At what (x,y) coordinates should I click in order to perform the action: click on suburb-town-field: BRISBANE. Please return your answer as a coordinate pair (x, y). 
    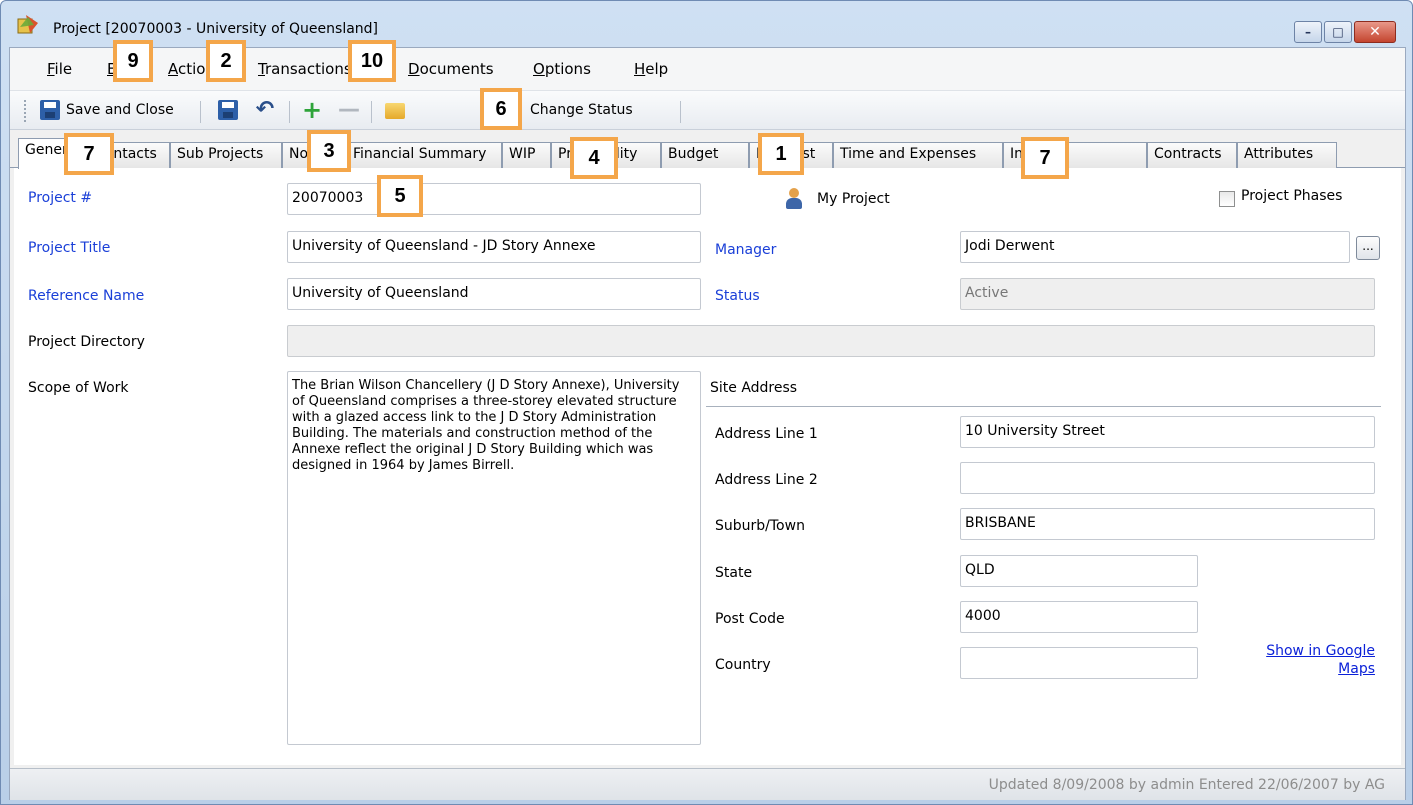
    Looking at the image, I should click on (1167, 524).